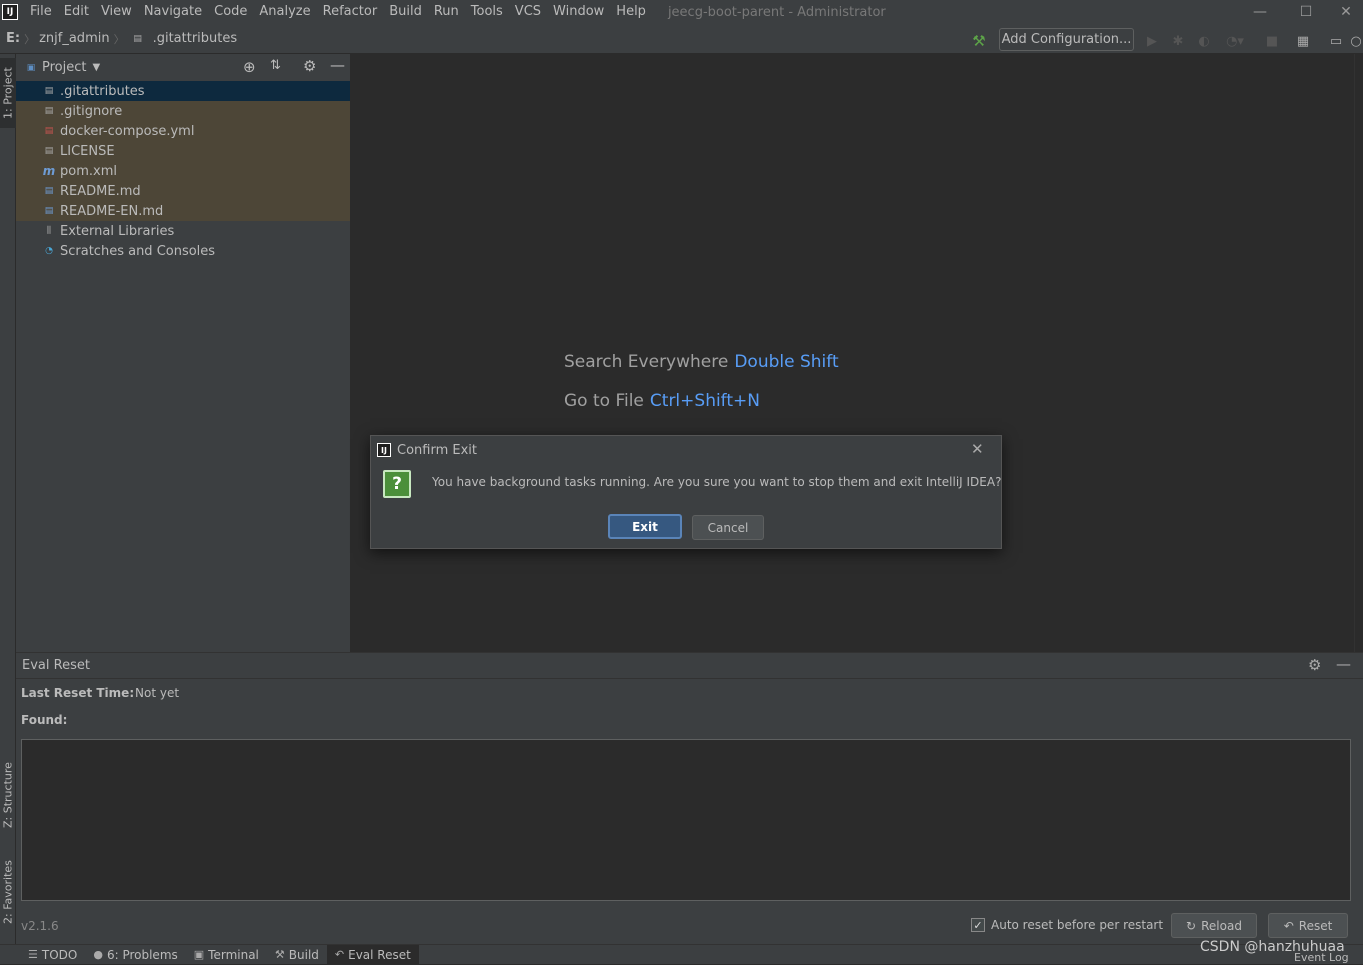 The image size is (1363, 965). I want to click on menu-help: Help, so click(631, 12).